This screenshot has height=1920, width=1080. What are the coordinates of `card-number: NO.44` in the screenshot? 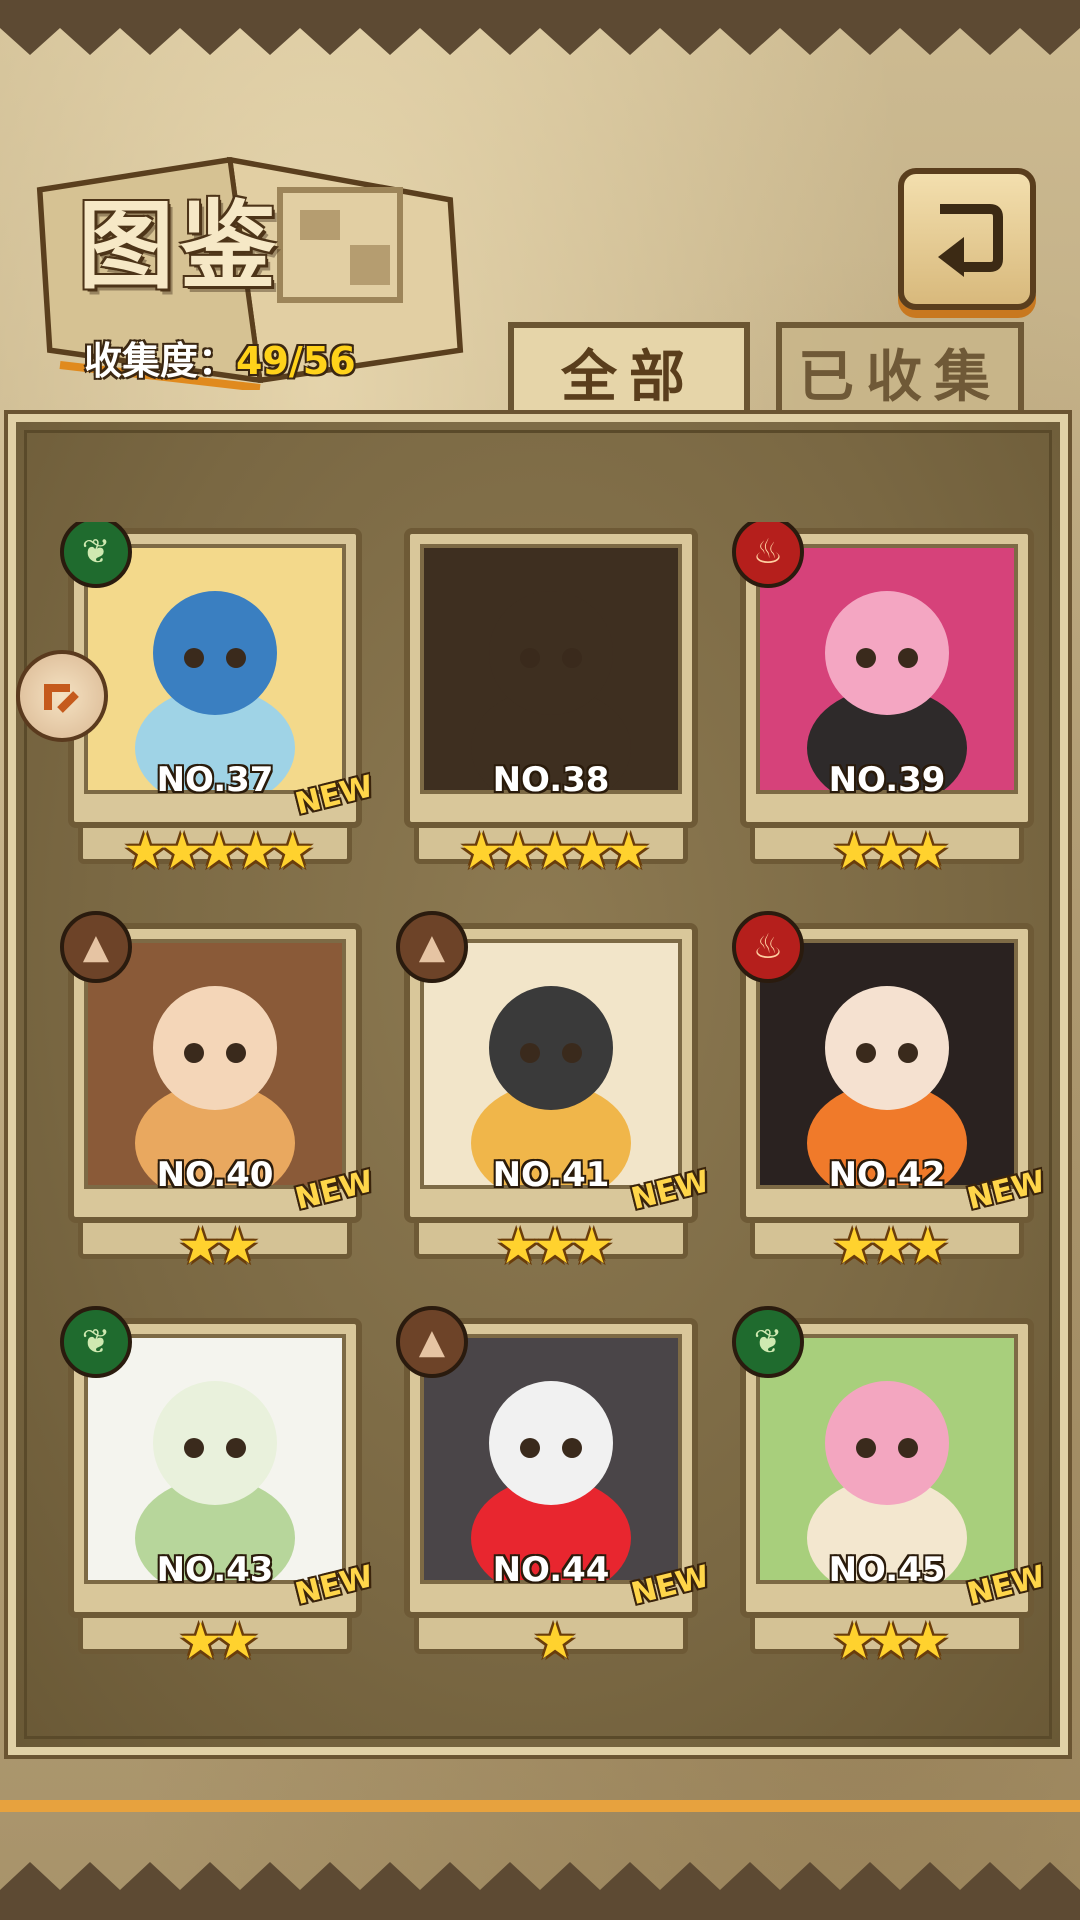 It's located at (551, 1570).